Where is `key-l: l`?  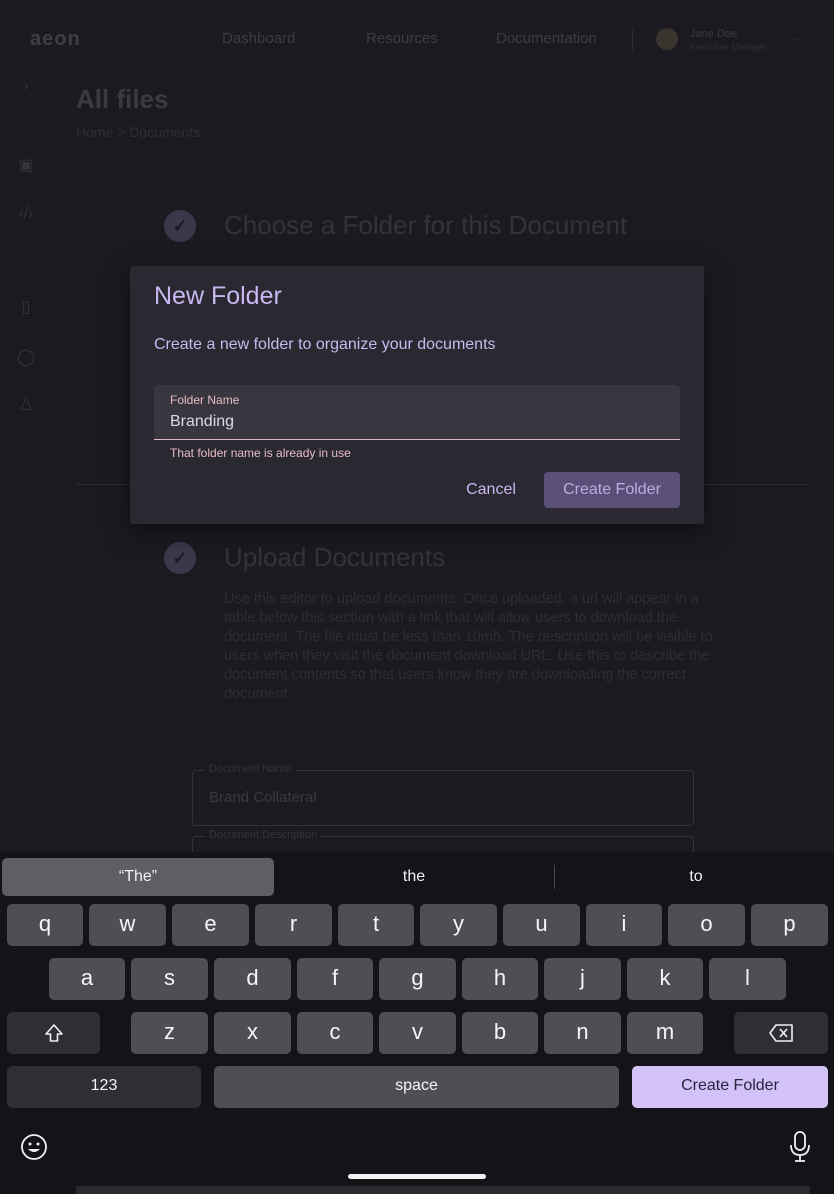
key-l: l is located at coordinates (747, 979).